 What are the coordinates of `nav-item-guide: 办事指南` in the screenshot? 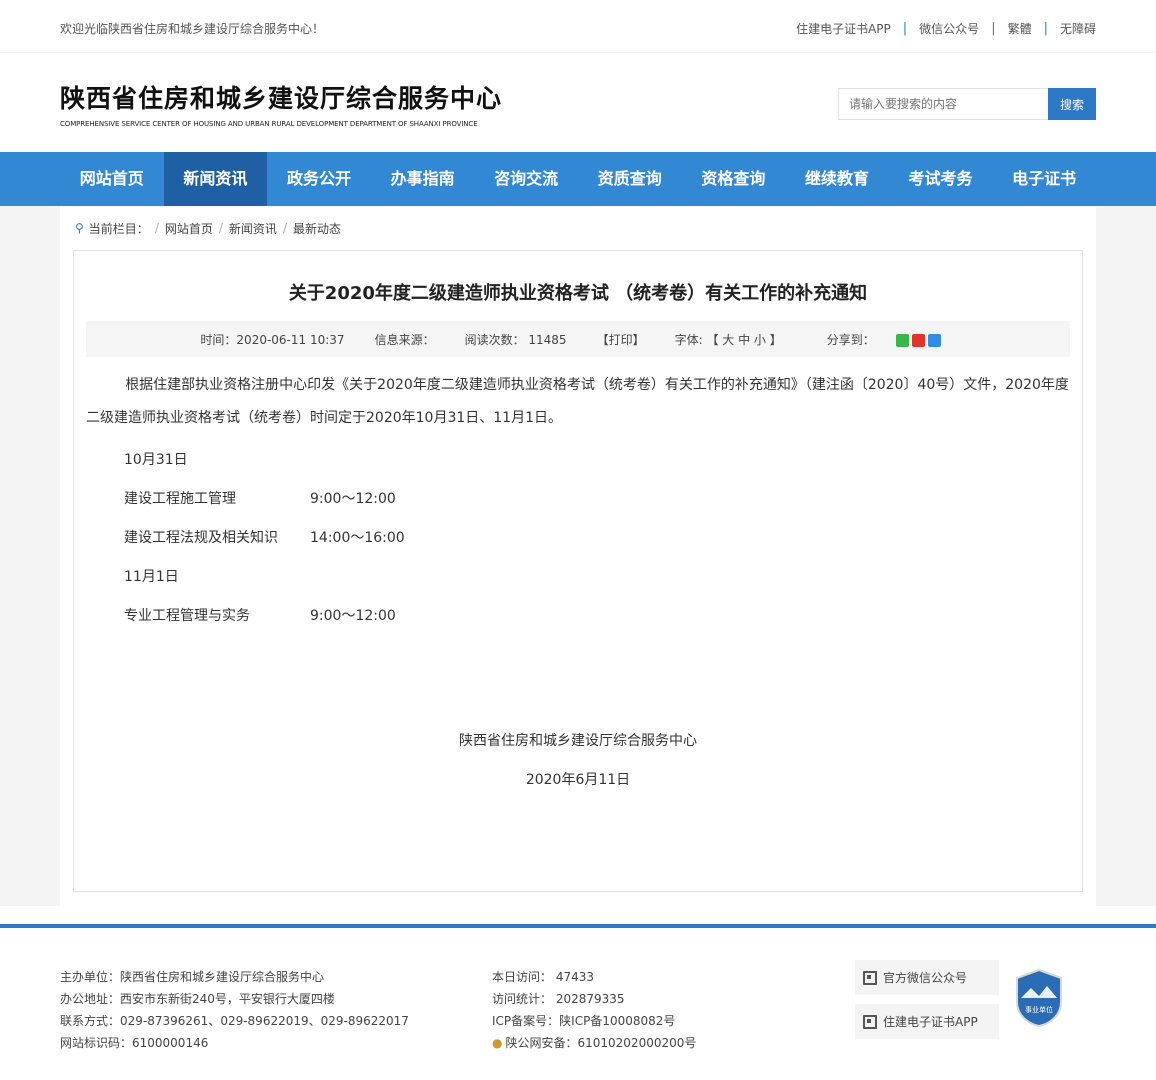 It's located at (423, 179).